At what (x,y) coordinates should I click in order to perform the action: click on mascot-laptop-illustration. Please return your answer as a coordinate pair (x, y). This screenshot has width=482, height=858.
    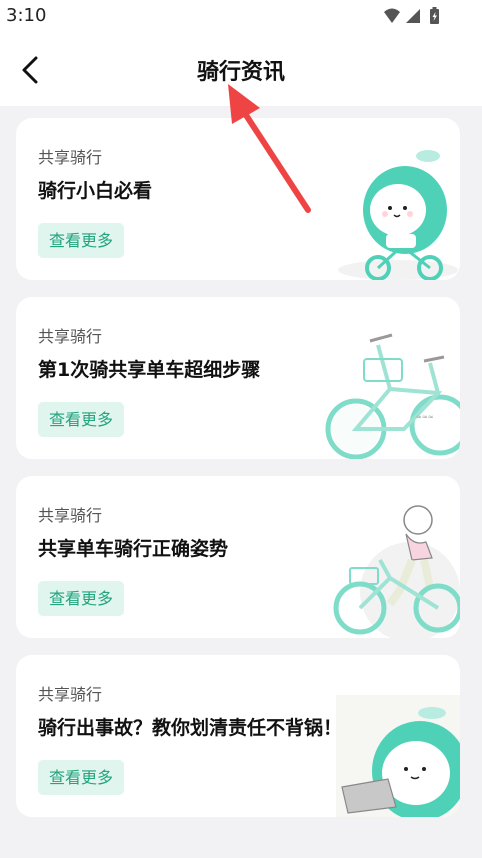
    Looking at the image, I should click on (398, 756).